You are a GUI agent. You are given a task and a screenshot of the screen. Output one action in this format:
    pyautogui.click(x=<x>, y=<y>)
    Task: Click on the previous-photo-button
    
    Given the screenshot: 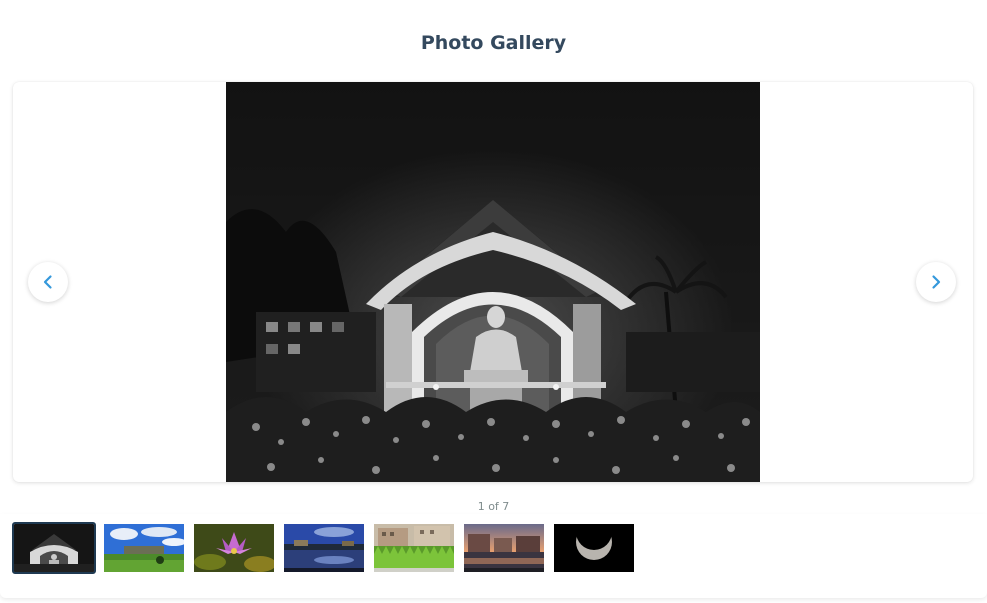 What is the action you would take?
    pyautogui.click(x=48, y=282)
    